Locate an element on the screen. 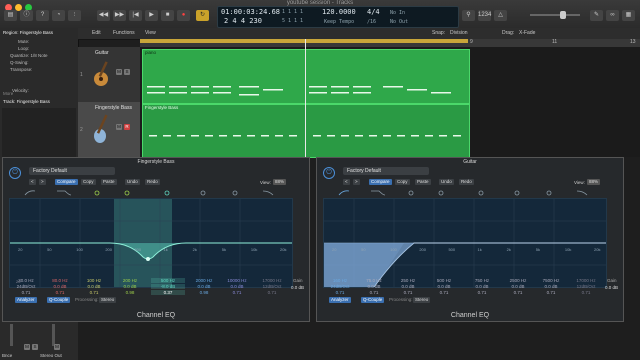 The image size is (640, 360). go-to-start-icon: |◀ is located at coordinates (135, 15).